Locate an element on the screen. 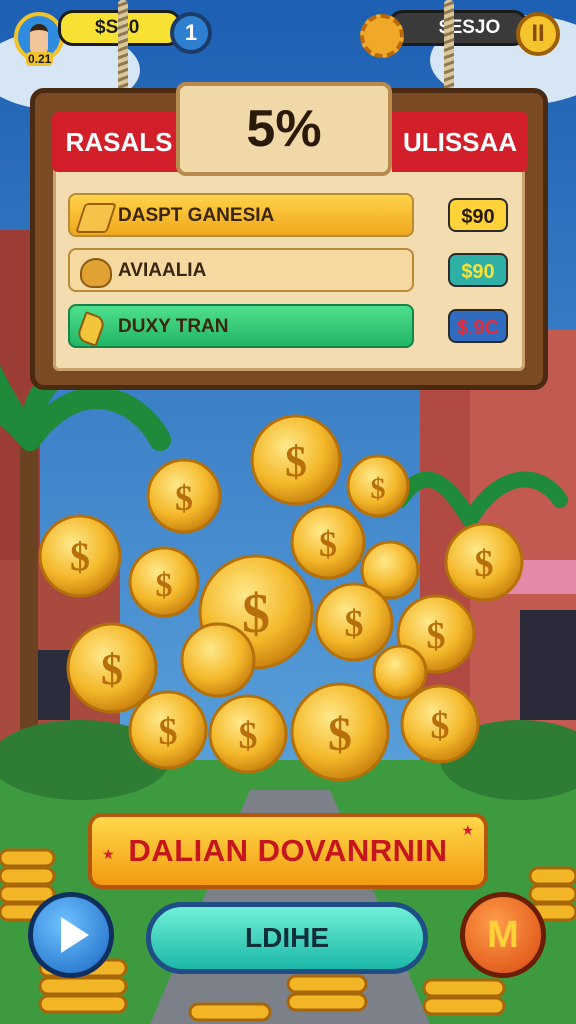 The width and height of the screenshot is (576, 1024). m-button-label: M is located at coordinates (503, 935).